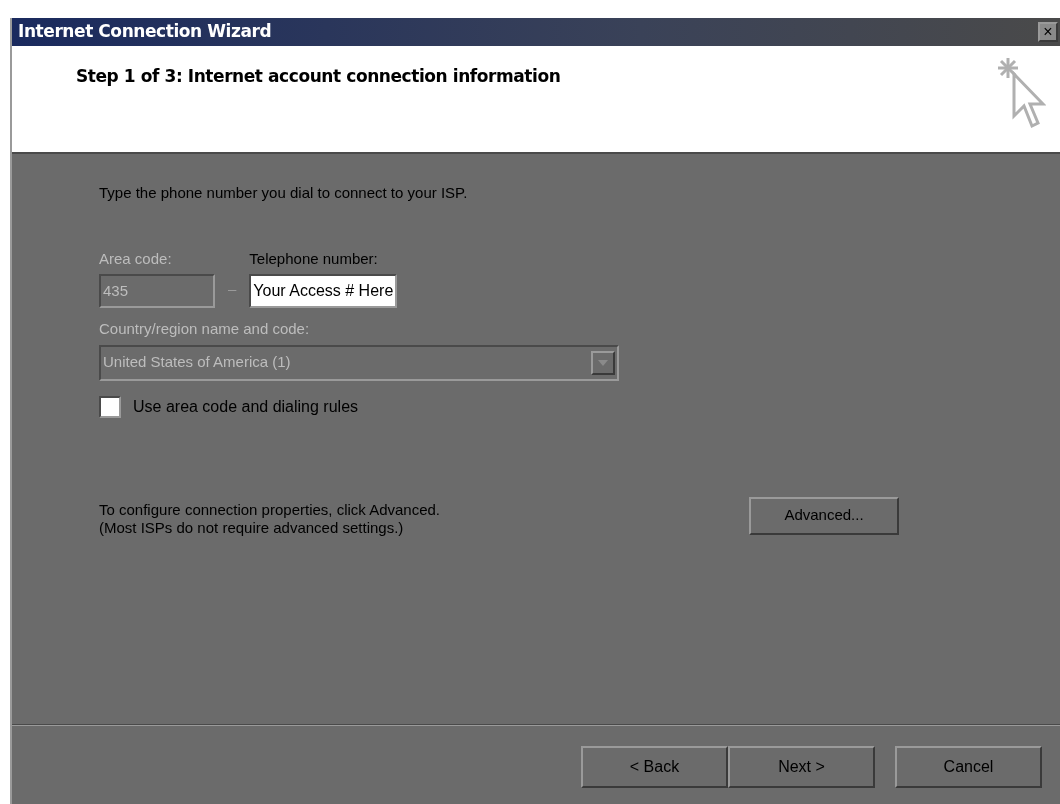 The width and height of the screenshot is (1060, 804). I want to click on area-code-label: Area code:, so click(136, 258).